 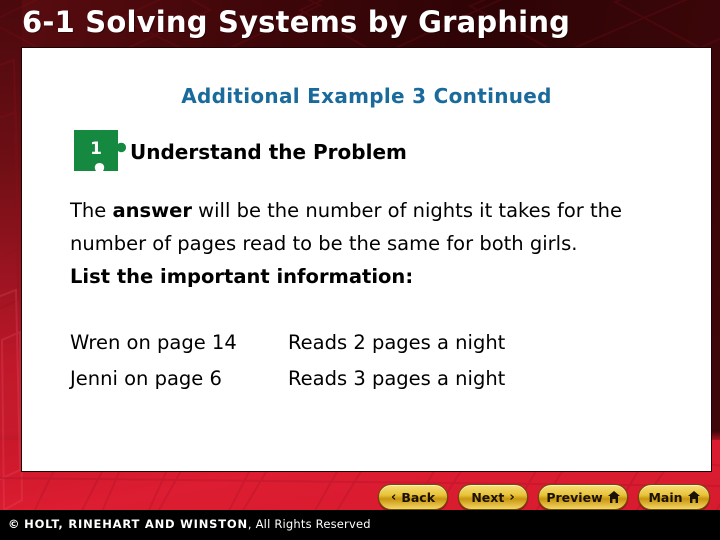 I want to click on next-button: Next ›, so click(x=493, y=497).